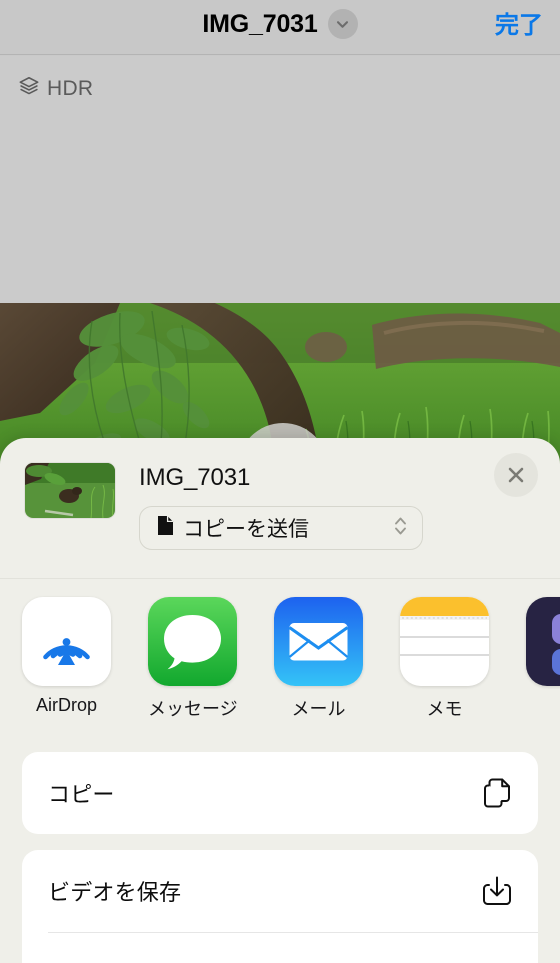 The image size is (560, 963). I want to click on mail-icon, so click(318, 641).